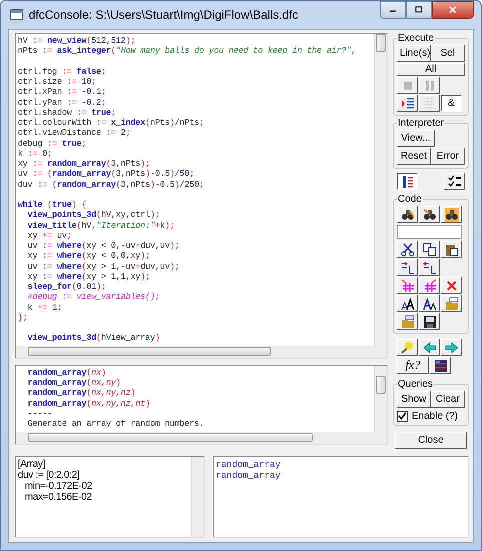 Image resolution: width=482 pixels, height=551 pixels. Describe the element at coordinates (414, 53) in the screenshot. I see `run-button: Line(s)` at that location.